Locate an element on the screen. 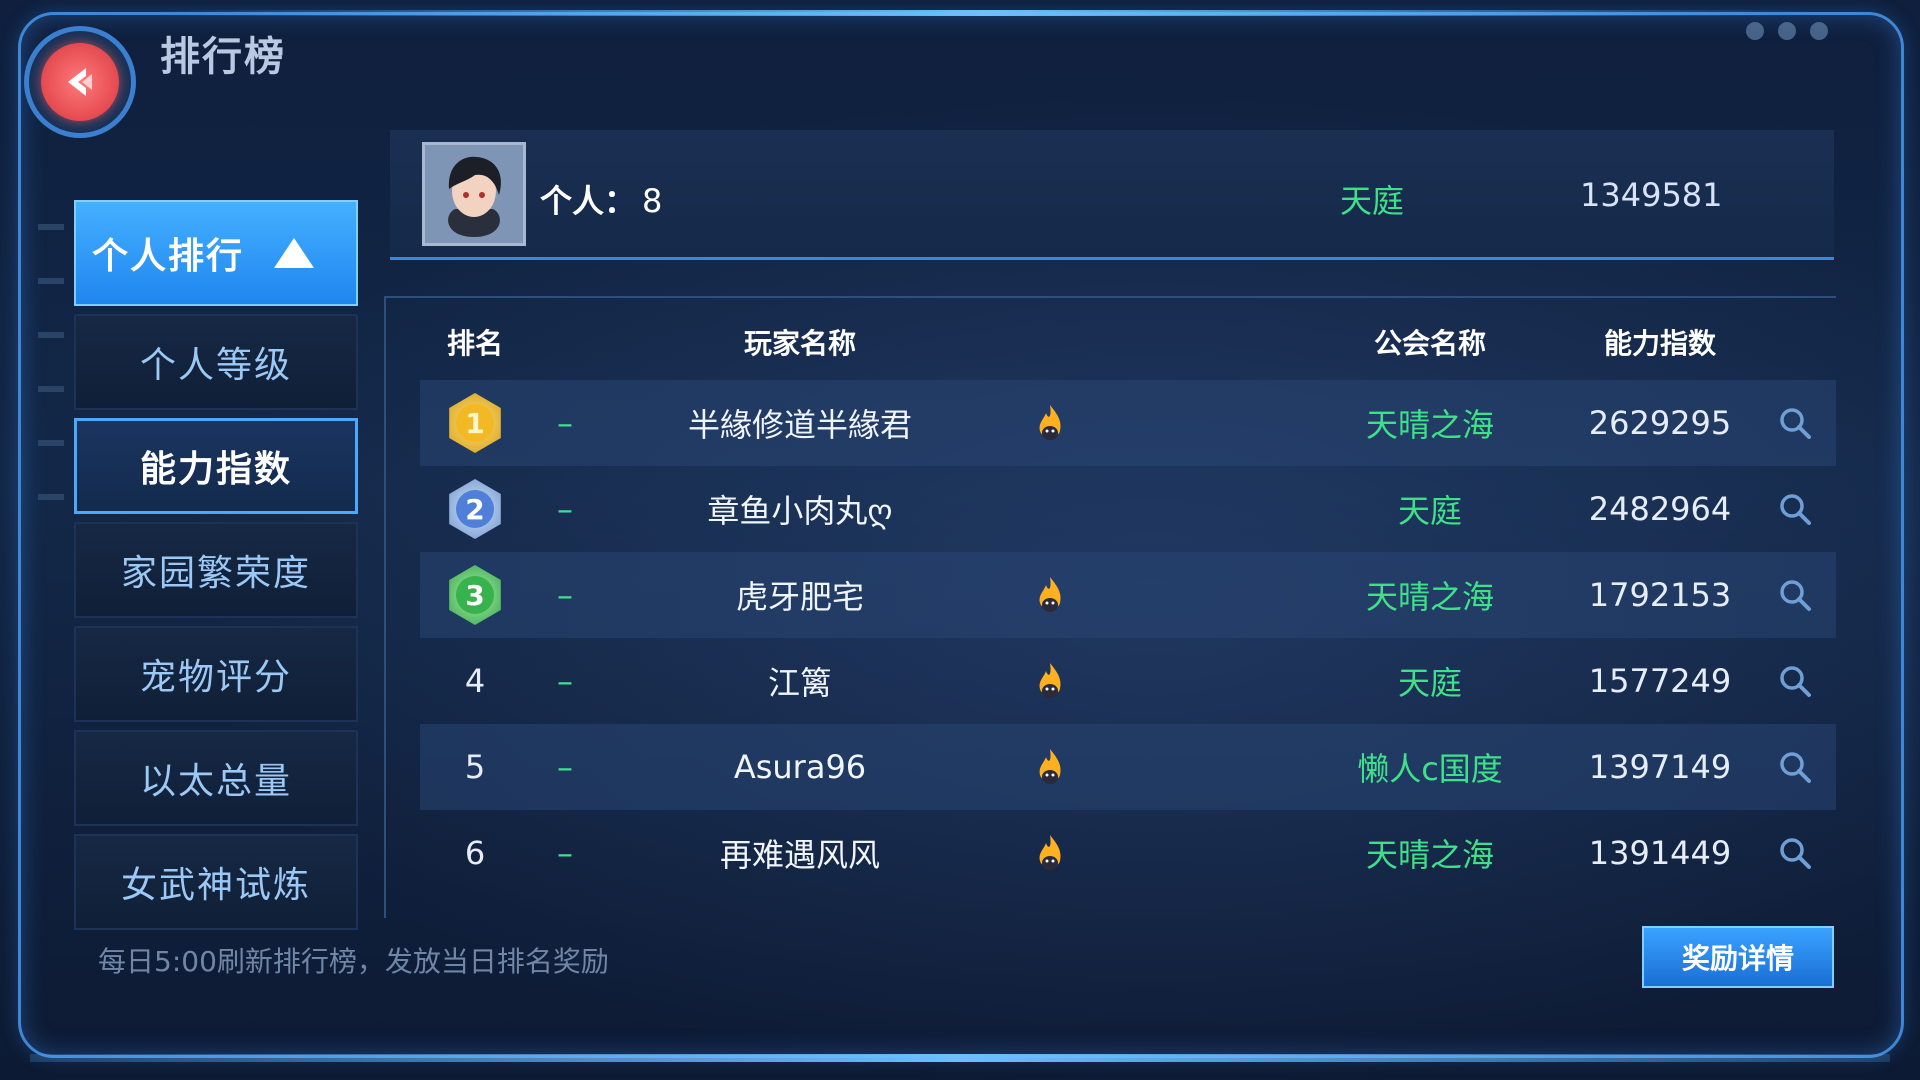 The width and height of the screenshot is (1920, 1080). collapse-triangle-icon is located at coordinates (294, 253).